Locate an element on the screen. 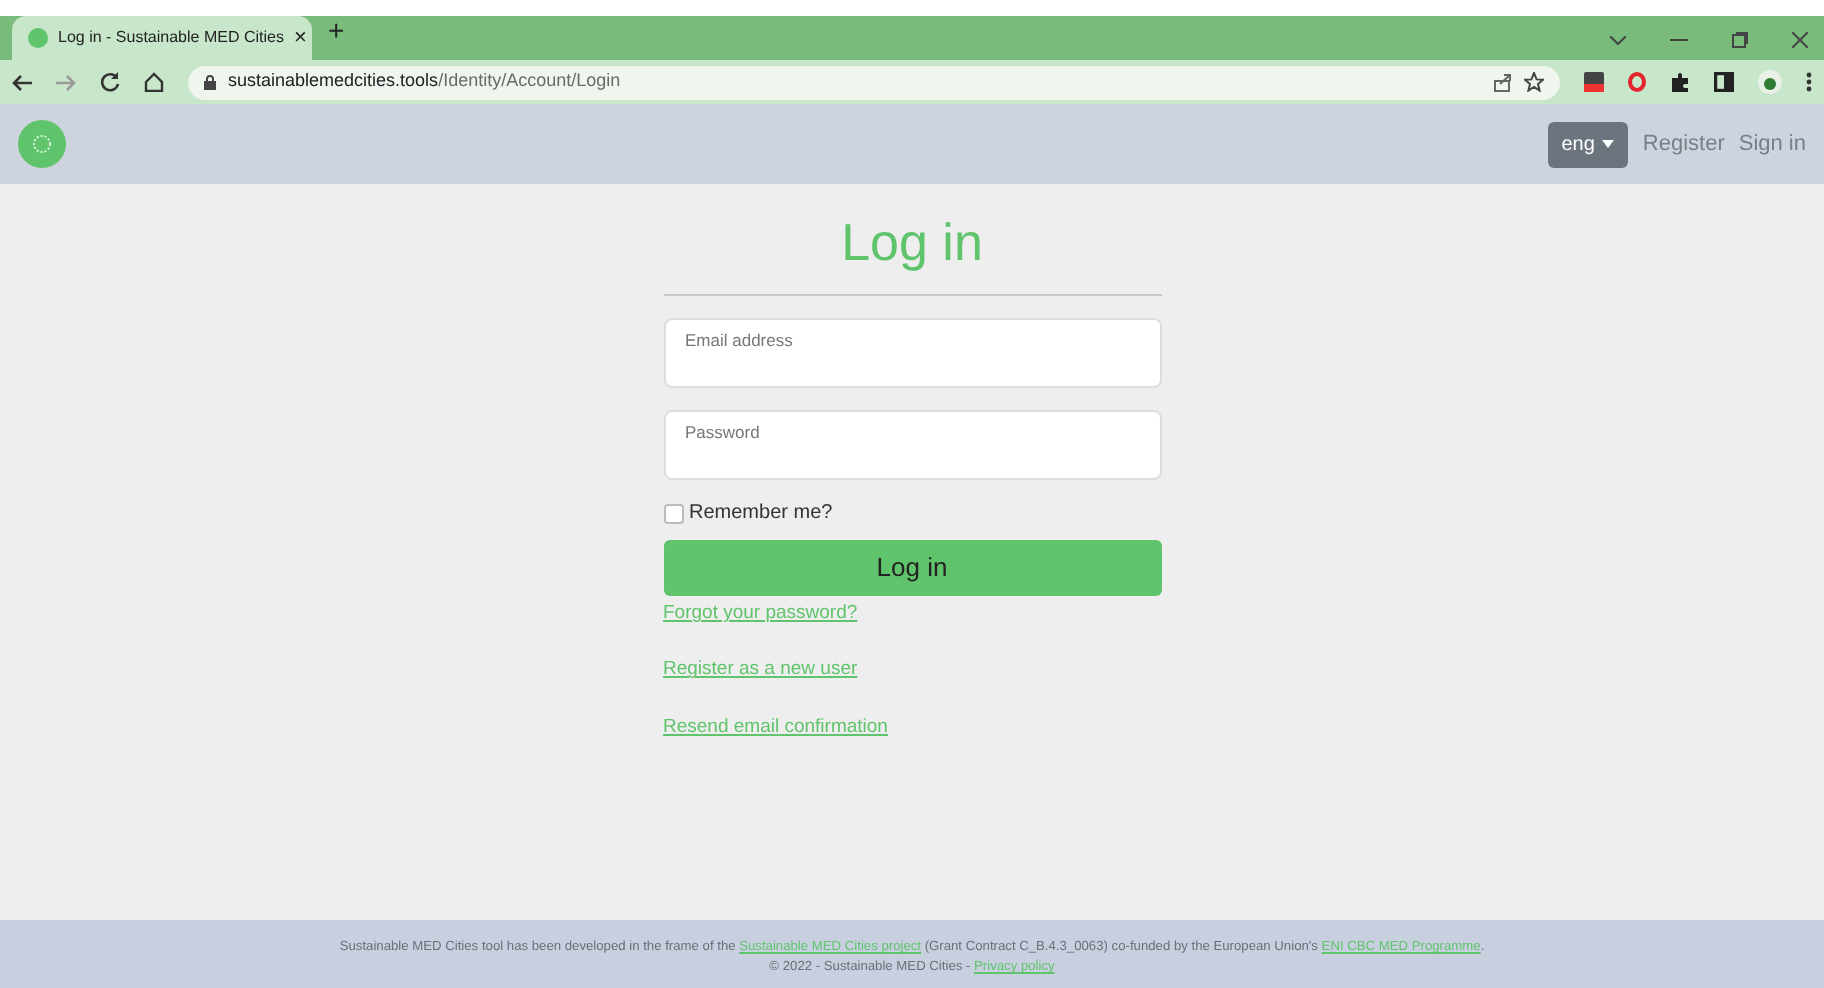 Image resolution: width=1824 pixels, height=988 pixels. nav-link: Sign in is located at coordinates (1772, 144).